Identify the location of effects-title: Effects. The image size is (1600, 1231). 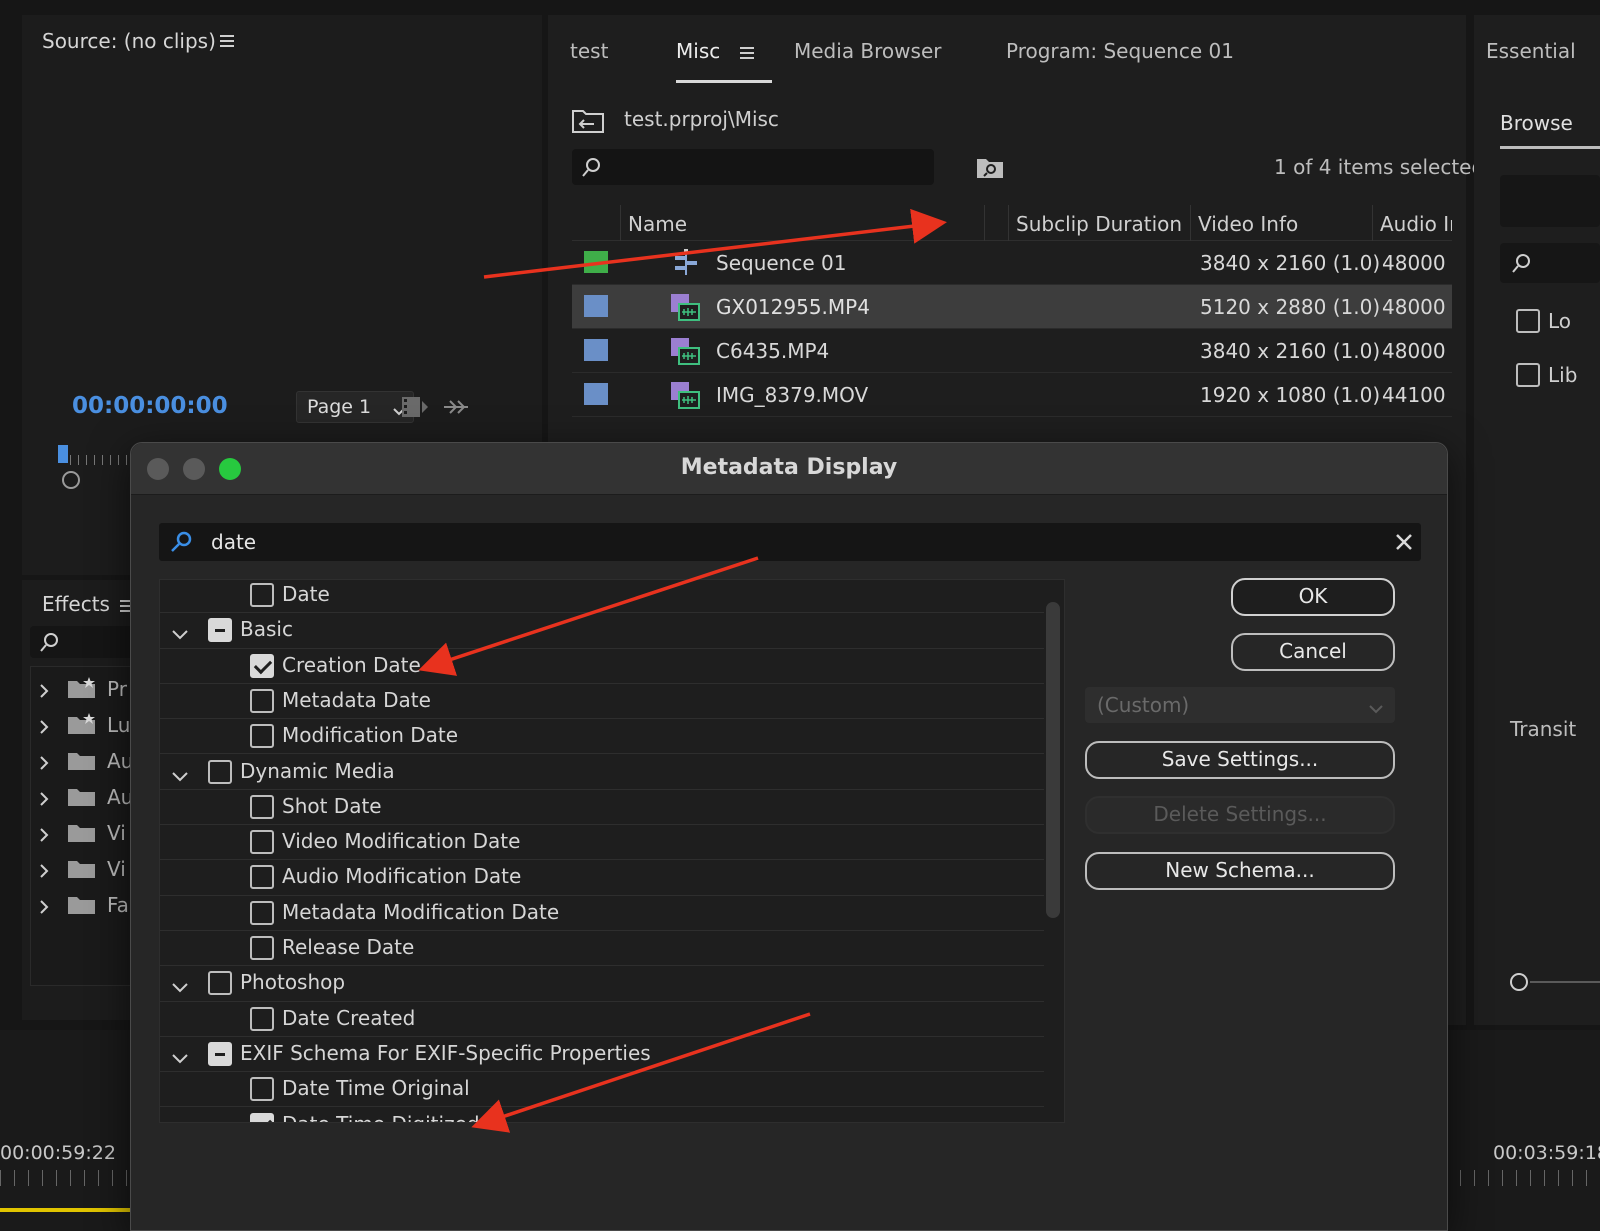
(76, 604).